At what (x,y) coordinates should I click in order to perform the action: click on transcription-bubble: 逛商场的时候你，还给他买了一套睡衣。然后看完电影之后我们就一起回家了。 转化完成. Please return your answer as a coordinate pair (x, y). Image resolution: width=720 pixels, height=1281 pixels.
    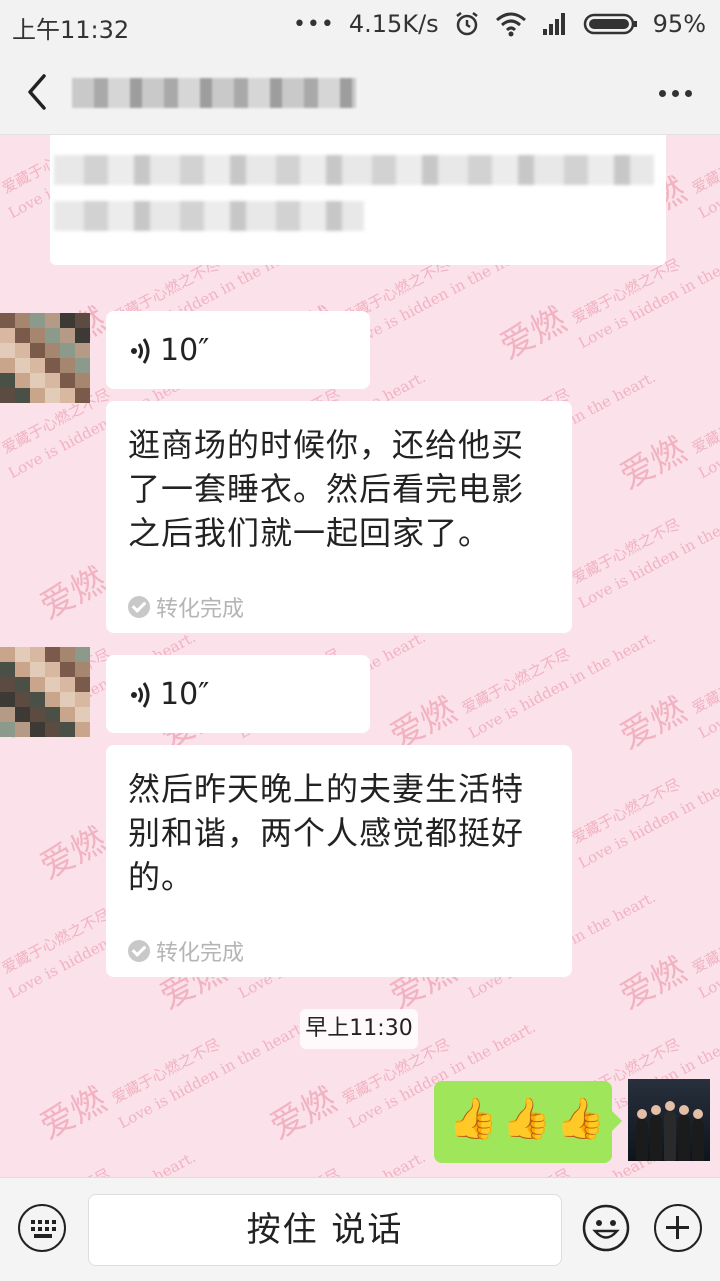
    Looking at the image, I should click on (339, 517).